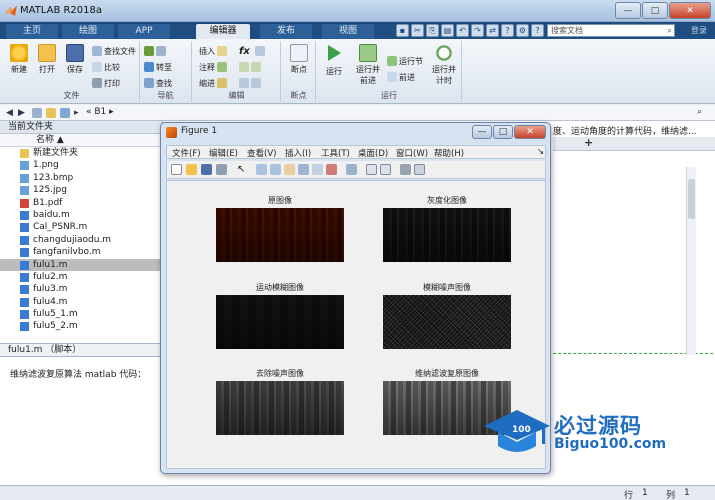 The height and width of the screenshot is (500, 715). I want to click on data-cursor-icon, so click(317, 169).